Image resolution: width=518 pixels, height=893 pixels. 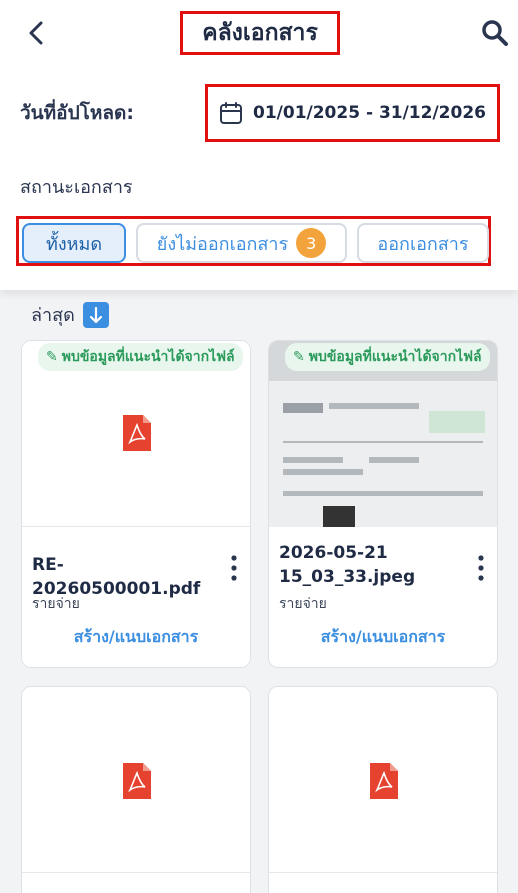 I want to click on sort-control: ล่าสุด, so click(x=70, y=314).